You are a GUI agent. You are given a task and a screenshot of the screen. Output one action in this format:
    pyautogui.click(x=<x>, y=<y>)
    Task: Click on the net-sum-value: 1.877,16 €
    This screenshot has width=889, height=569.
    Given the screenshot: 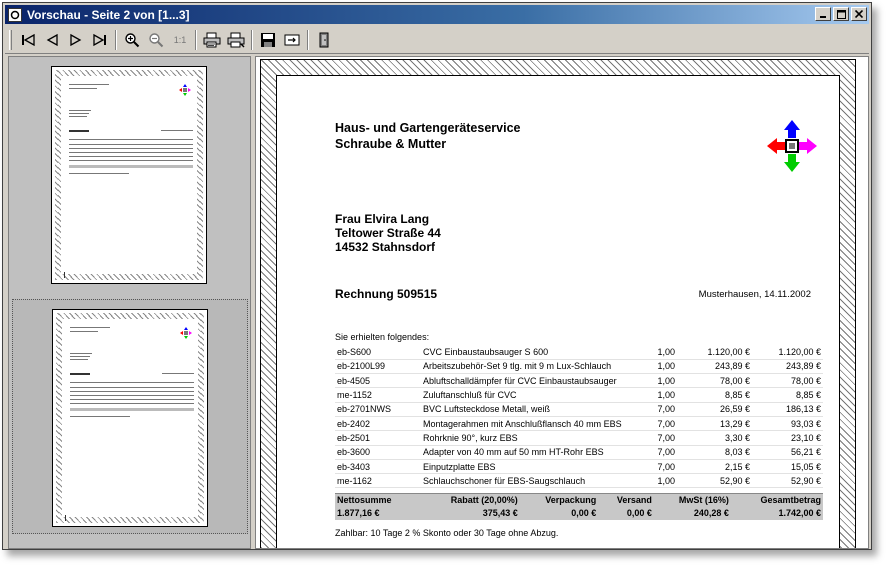 What is the action you would take?
    pyautogui.click(x=377, y=513)
    